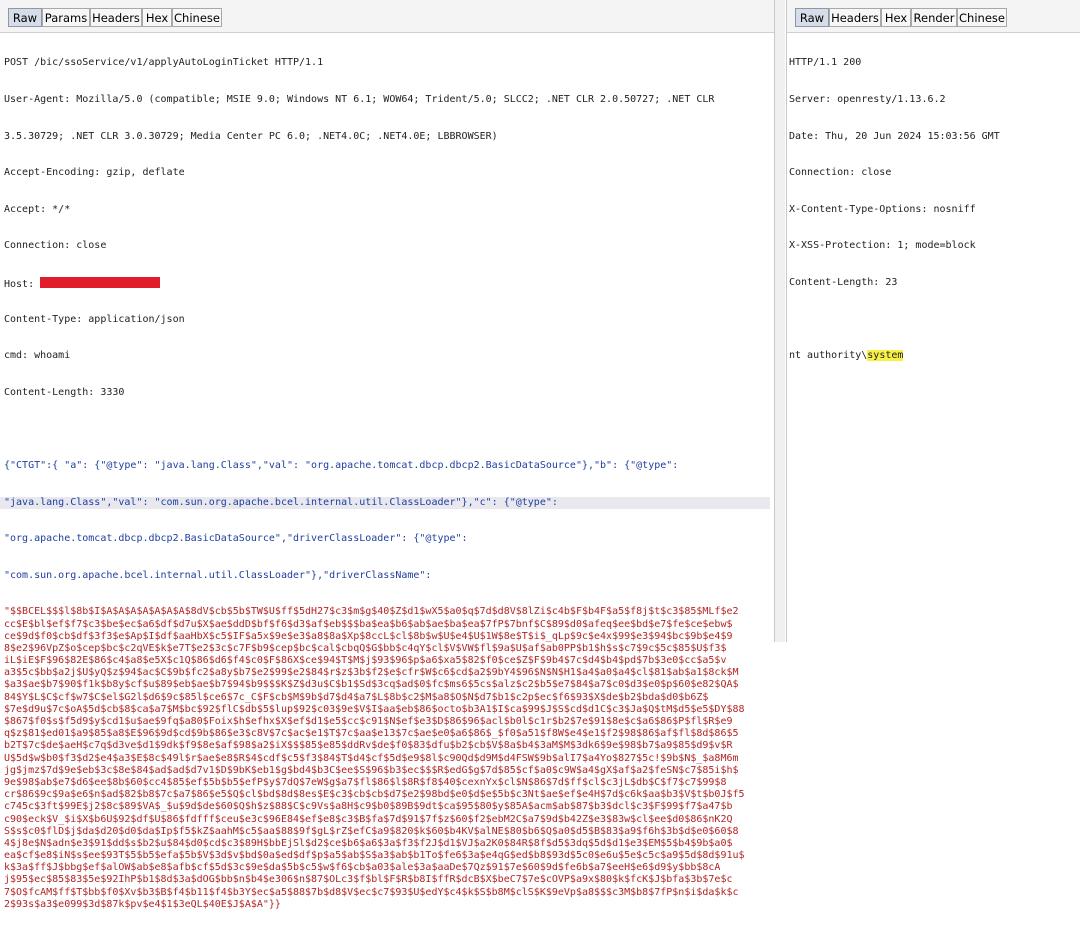  Describe the element at coordinates (885, 356) in the screenshot. I see `highlighted-match: system` at that location.